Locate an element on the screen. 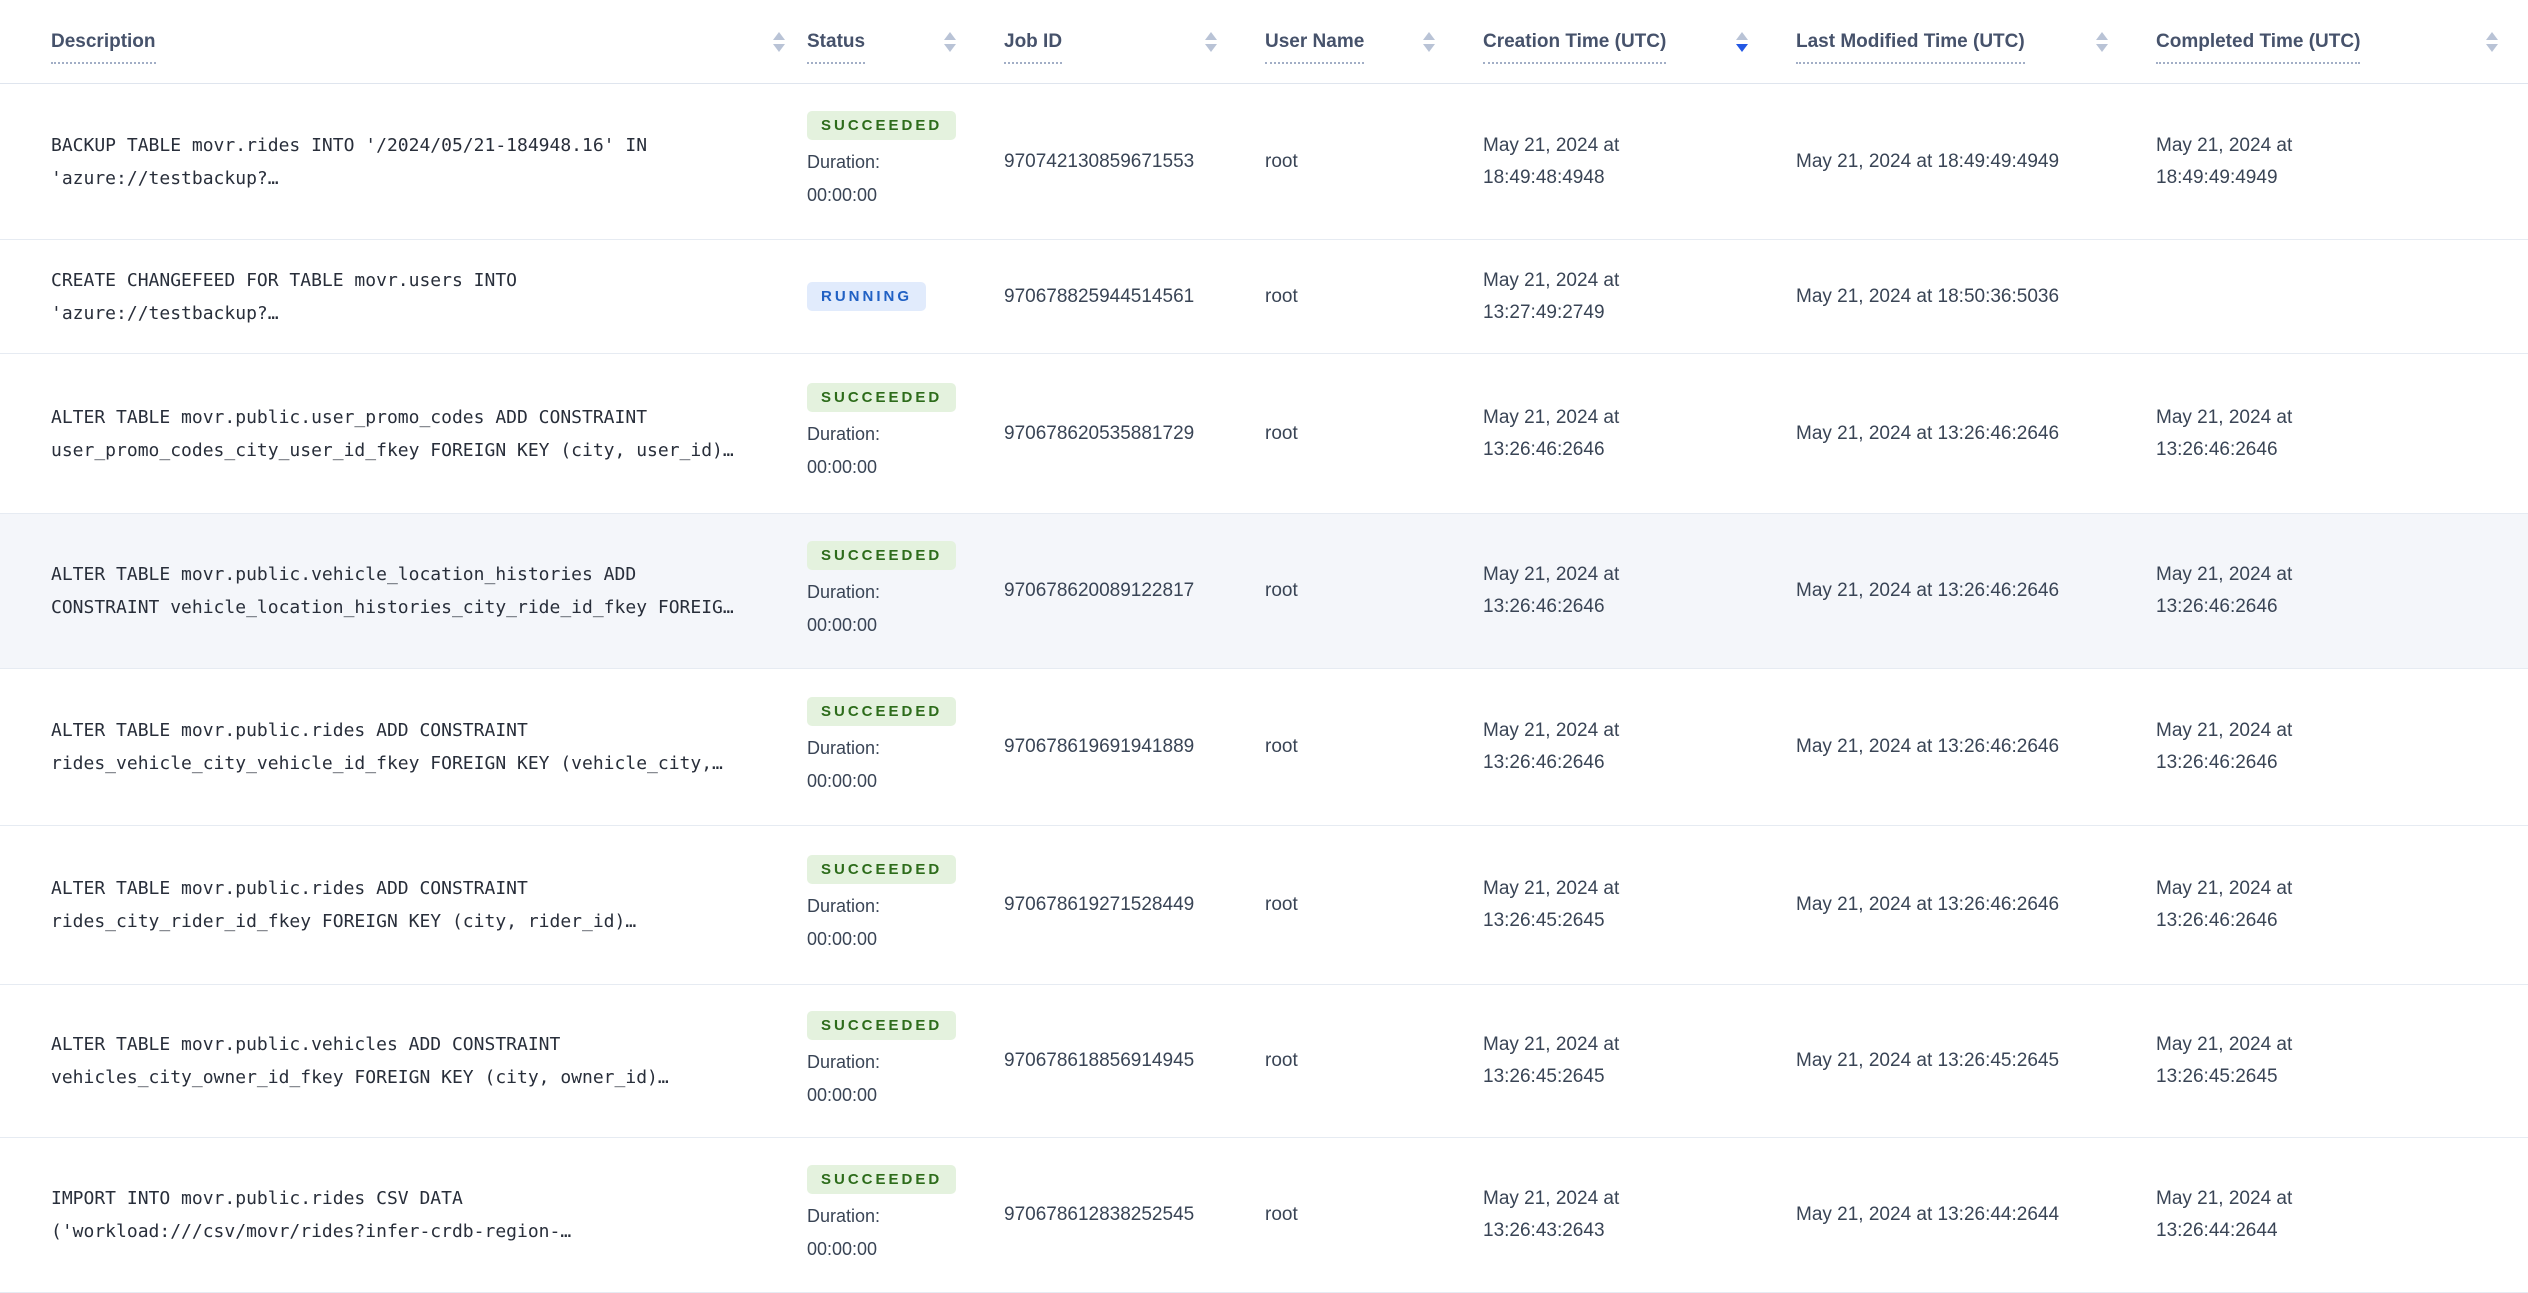 The width and height of the screenshot is (2528, 1293). job-id: 970678618856914945 is located at coordinates (1099, 1060).